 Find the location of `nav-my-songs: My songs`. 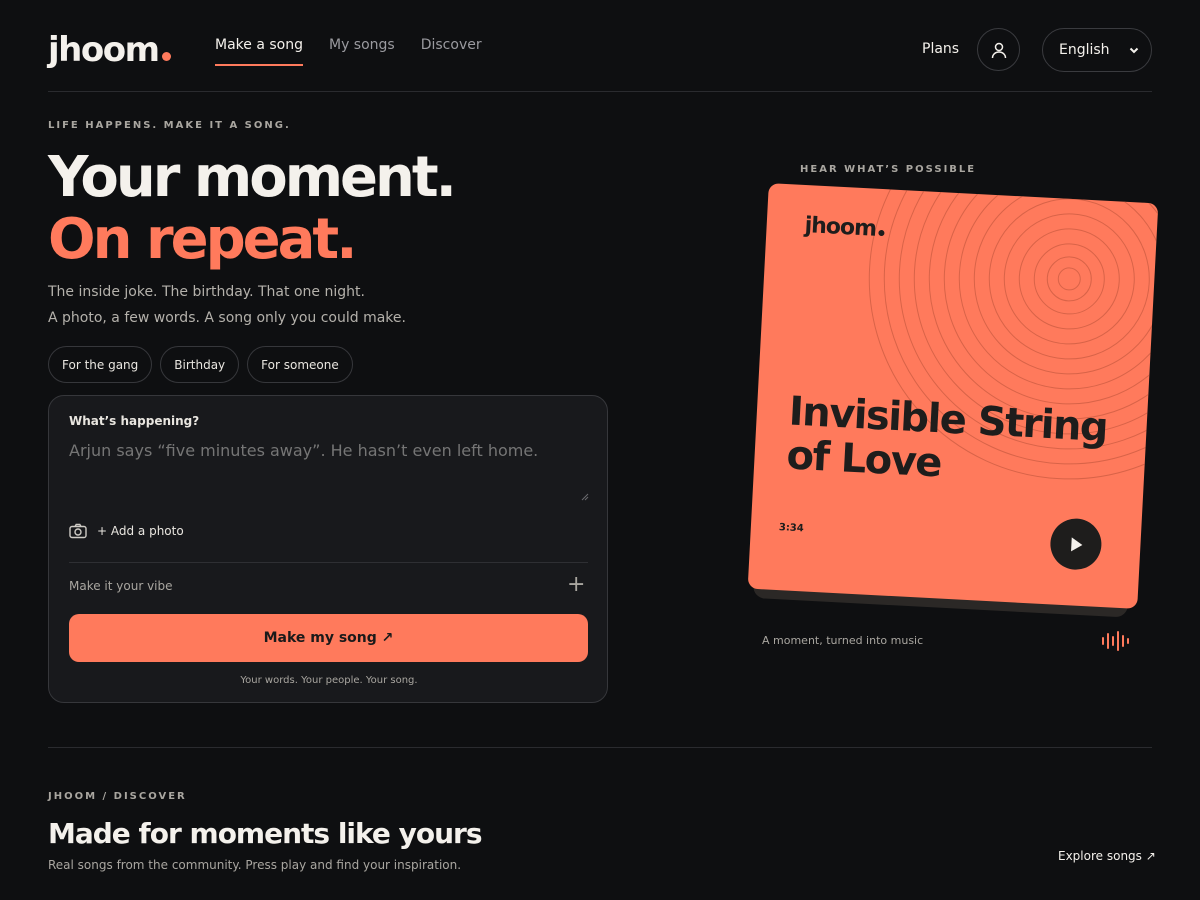

nav-my-songs: My songs is located at coordinates (362, 51).